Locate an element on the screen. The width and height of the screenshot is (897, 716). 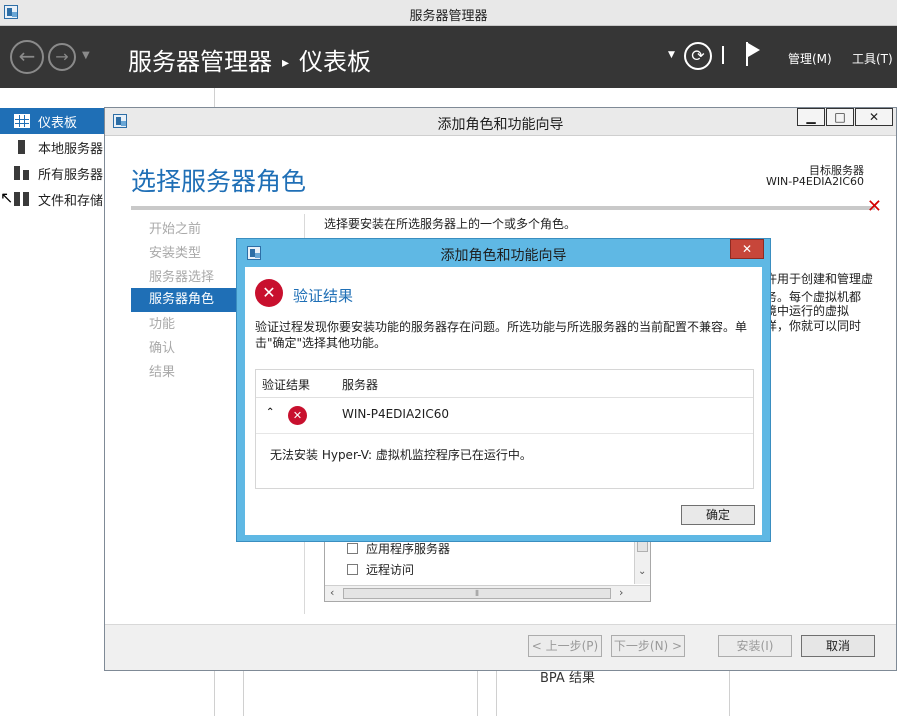
sidebar-item-file-storage: 文件和存储 is located at coordinates (52, 199).